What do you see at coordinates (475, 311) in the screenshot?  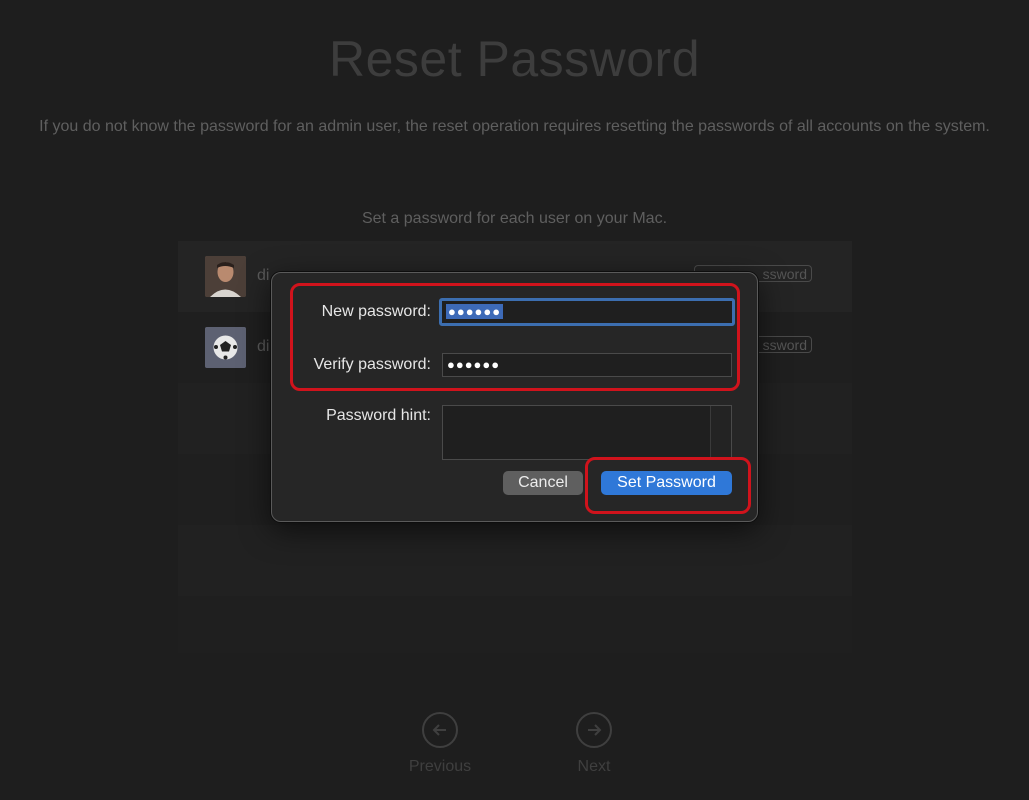 I see `new-password-value: ●●●●●●` at bounding box center [475, 311].